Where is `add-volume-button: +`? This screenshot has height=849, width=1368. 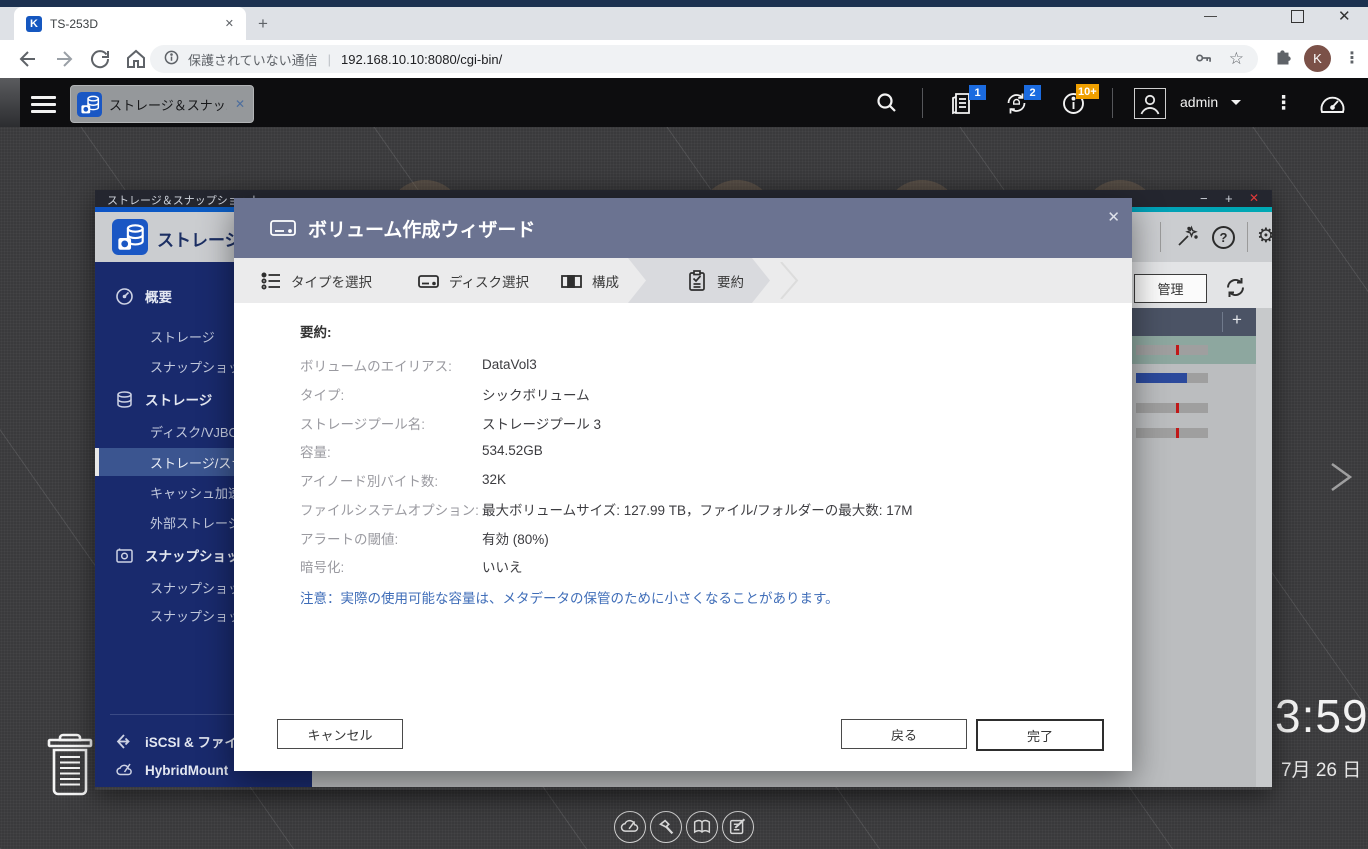
add-volume-button: + is located at coordinates (1237, 320).